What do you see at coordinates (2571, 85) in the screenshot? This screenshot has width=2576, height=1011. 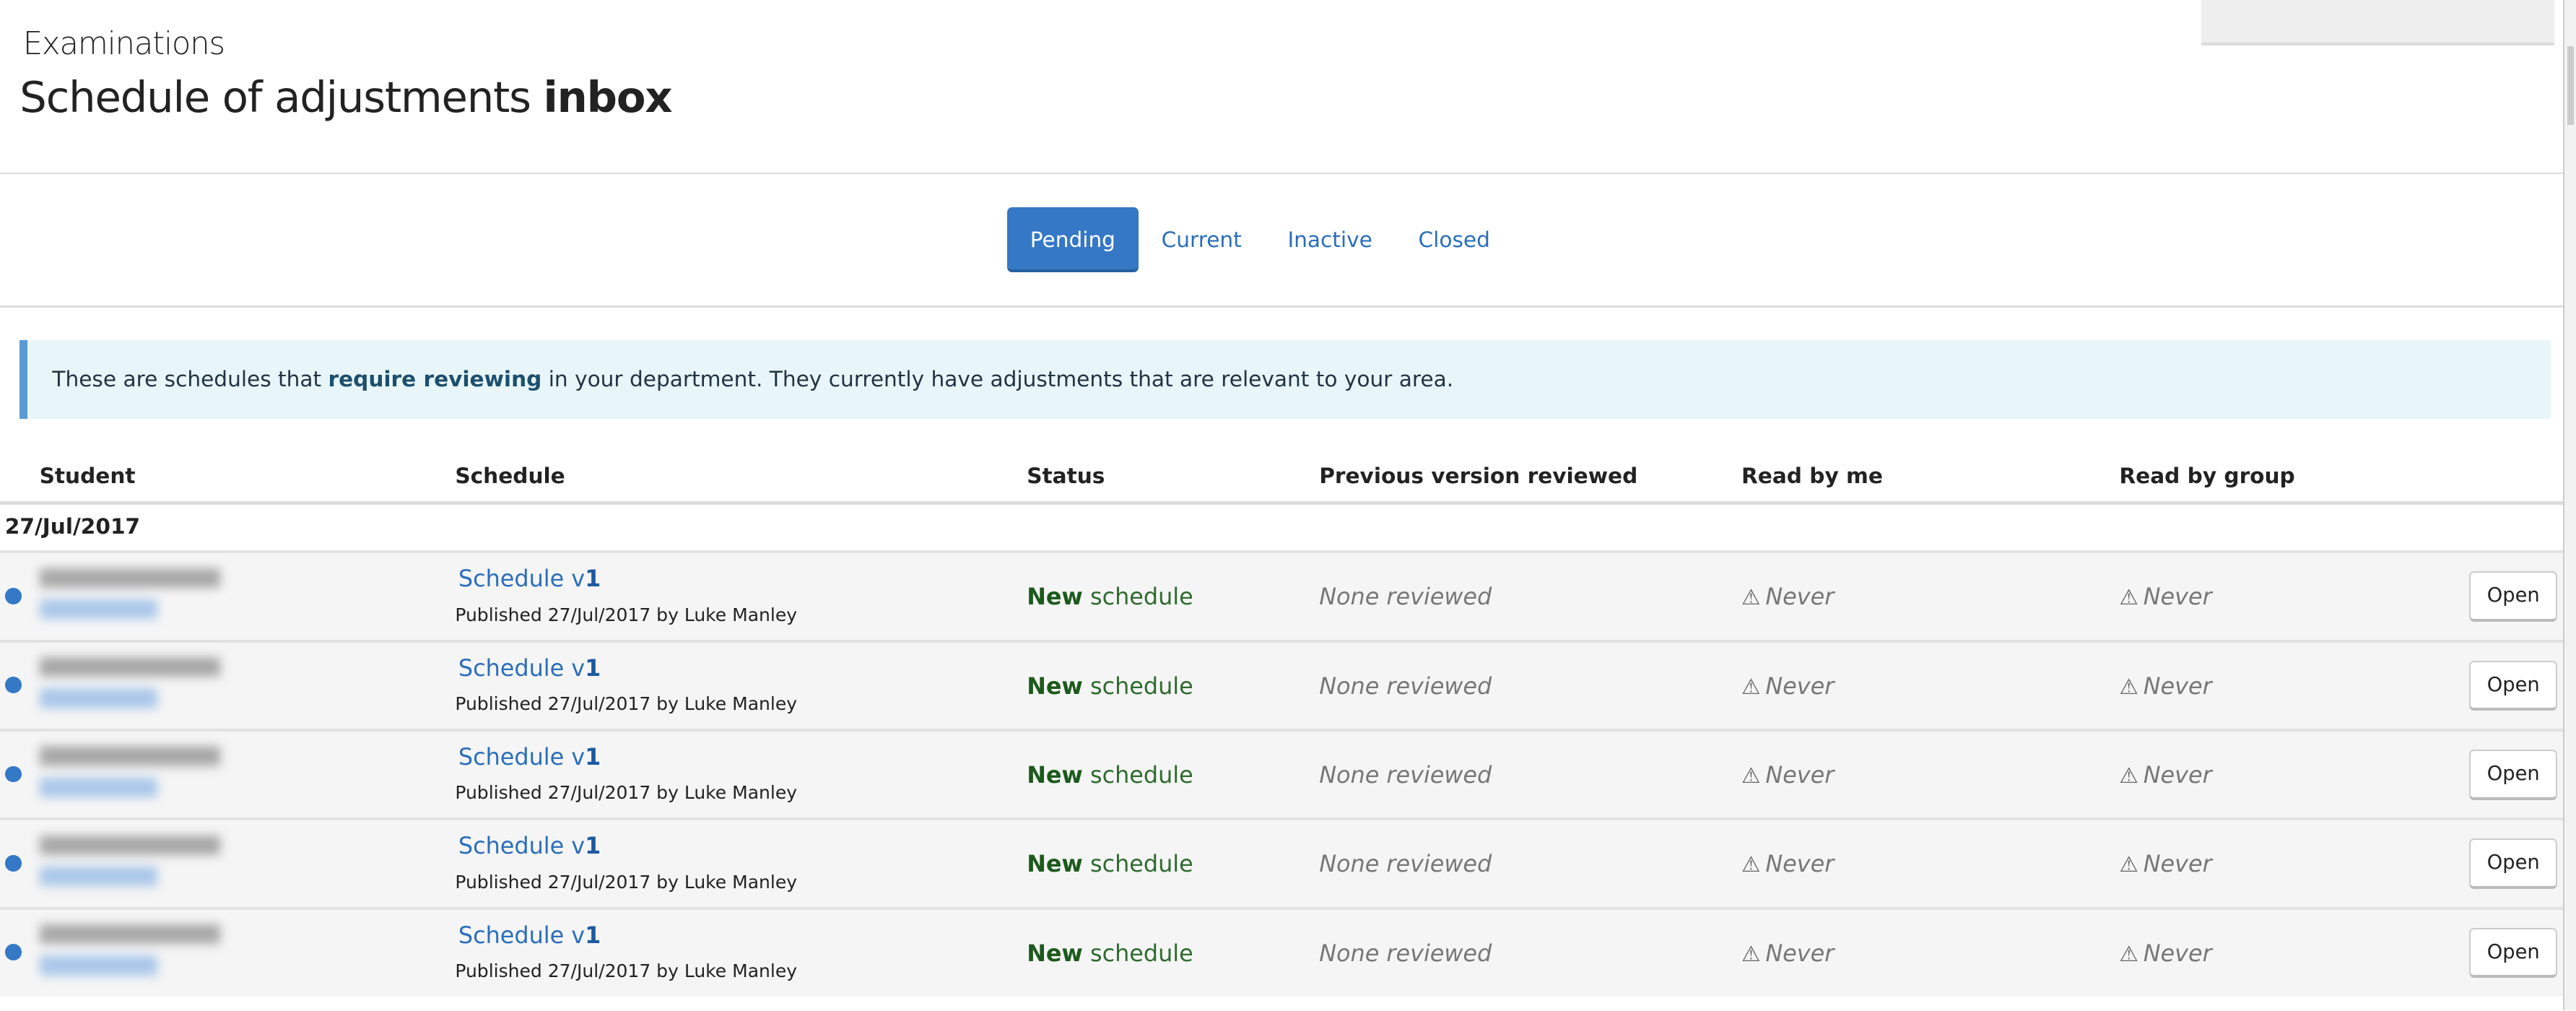 I see `scrollbar-thumb` at bounding box center [2571, 85].